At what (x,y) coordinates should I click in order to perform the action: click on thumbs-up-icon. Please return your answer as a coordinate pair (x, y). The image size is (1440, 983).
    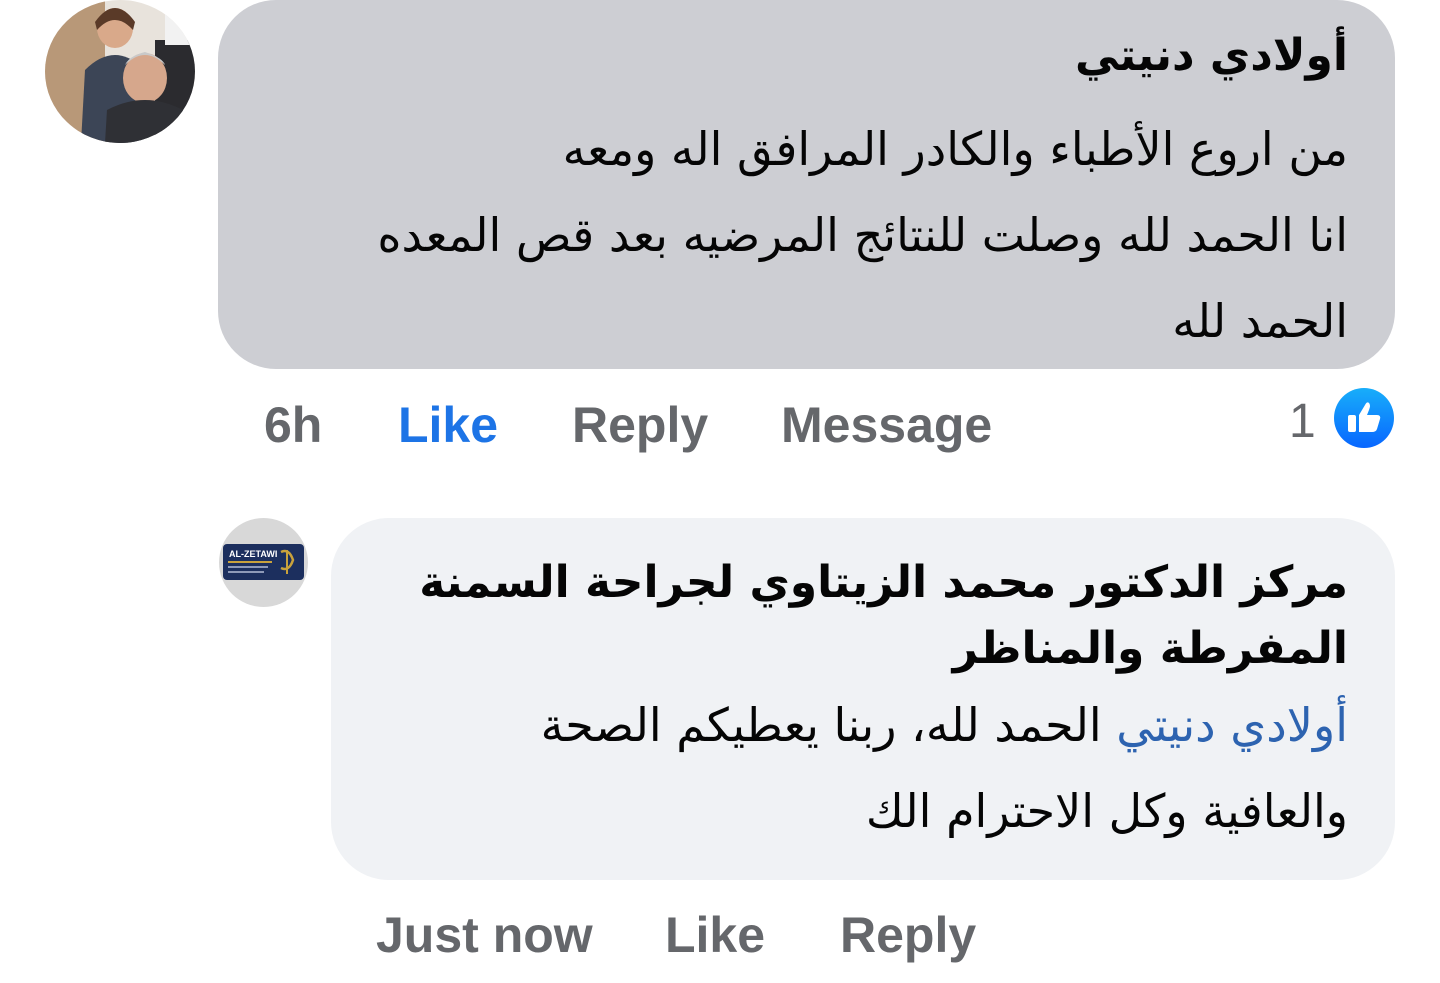
    Looking at the image, I should click on (1364, 418).